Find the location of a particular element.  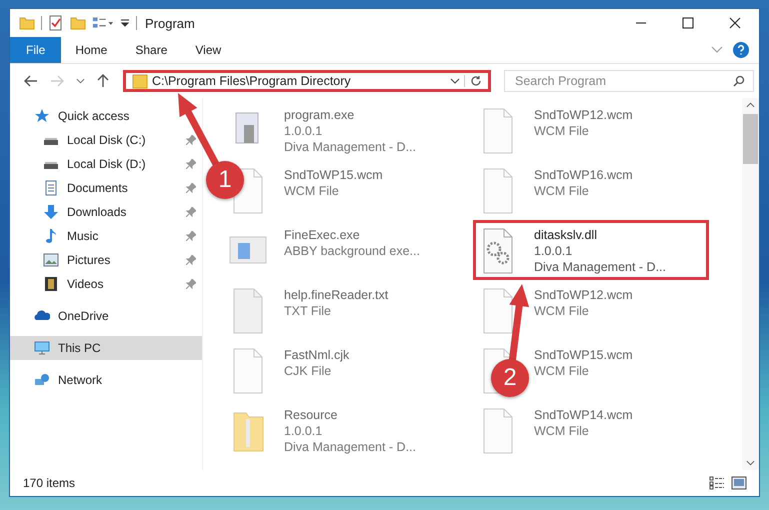

window-title: Program is located at coordinates (170, 23).